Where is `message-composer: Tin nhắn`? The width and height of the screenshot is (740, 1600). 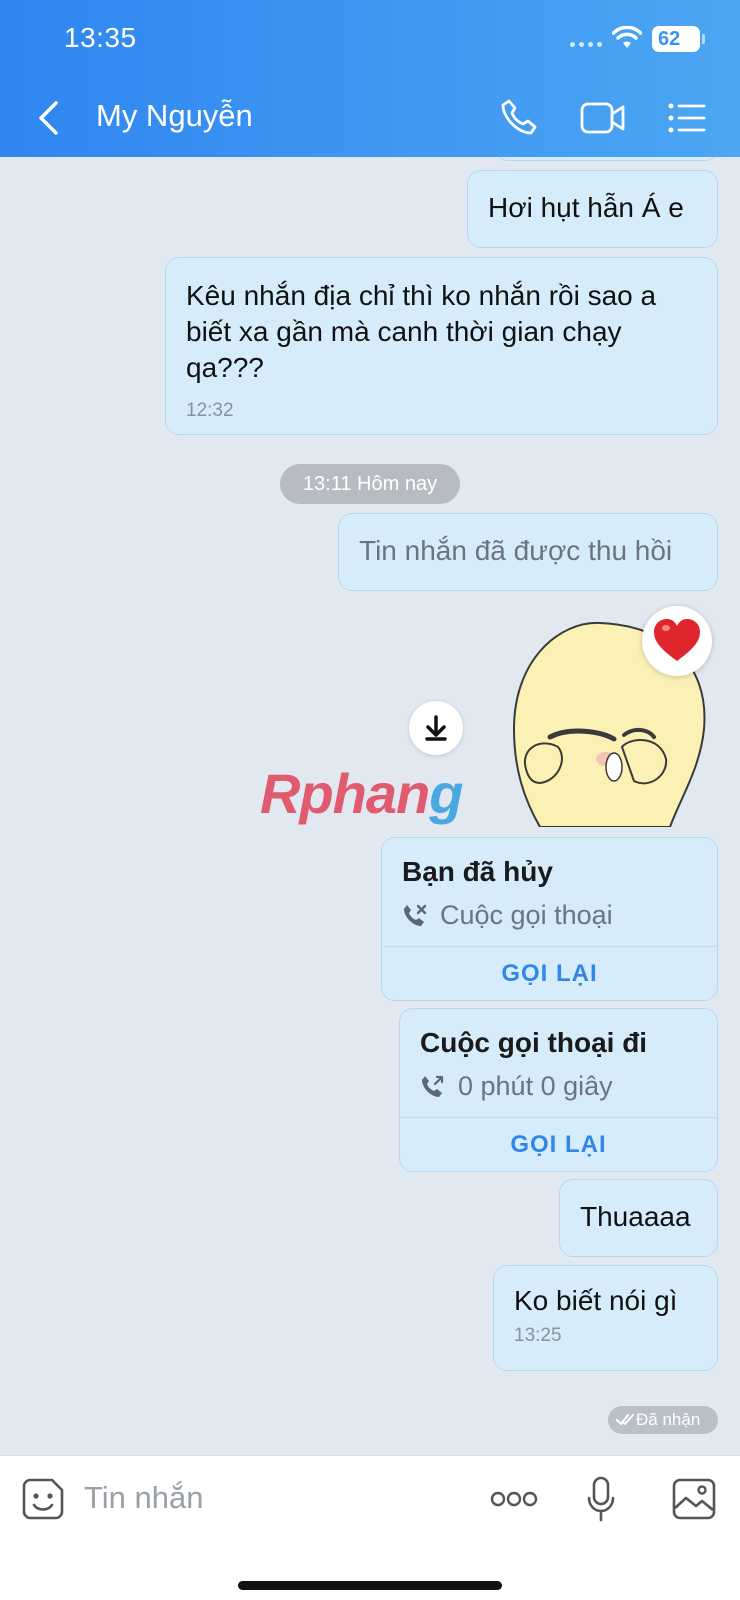
message-composer: Tin nhắn is located at coordinates (370, 1527).